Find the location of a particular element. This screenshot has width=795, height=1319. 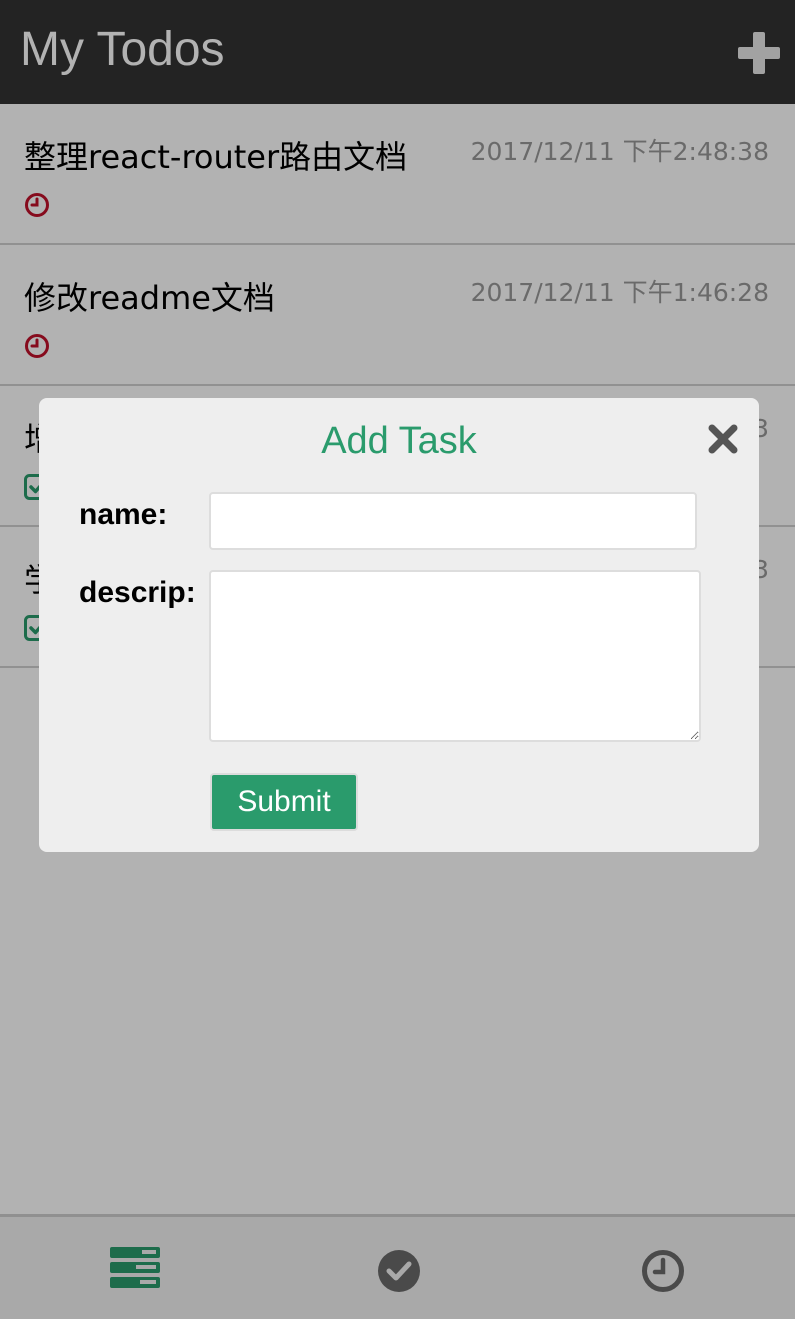

descrip-label: descrip: is located at coordinates (137, 592).